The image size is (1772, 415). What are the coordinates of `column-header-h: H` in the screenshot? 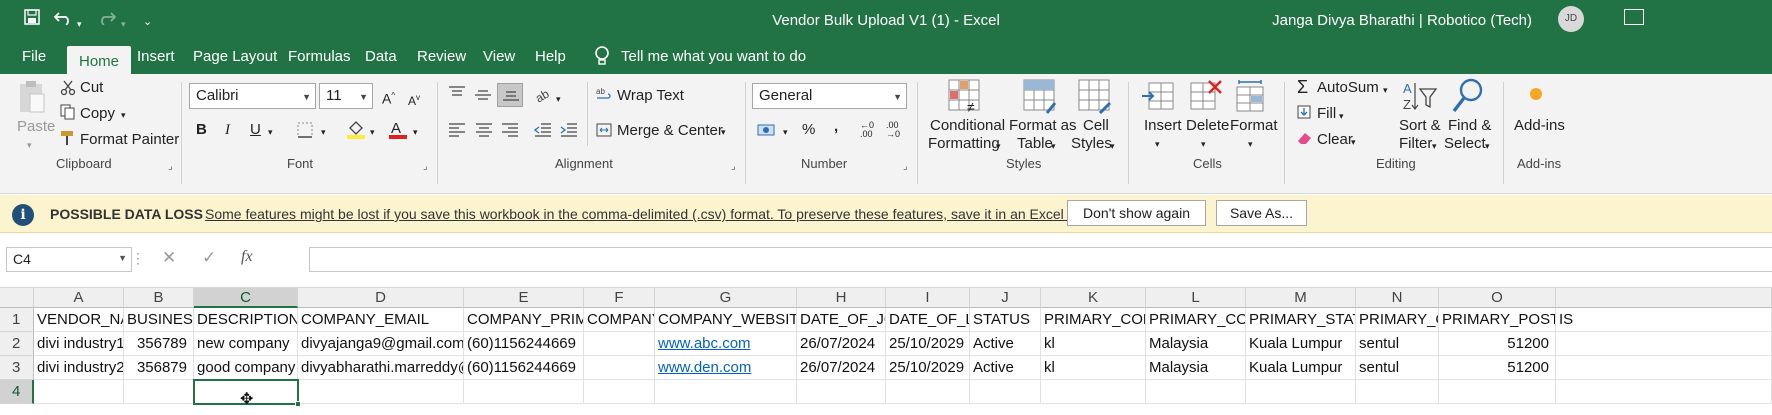 It's located at (841, 298).